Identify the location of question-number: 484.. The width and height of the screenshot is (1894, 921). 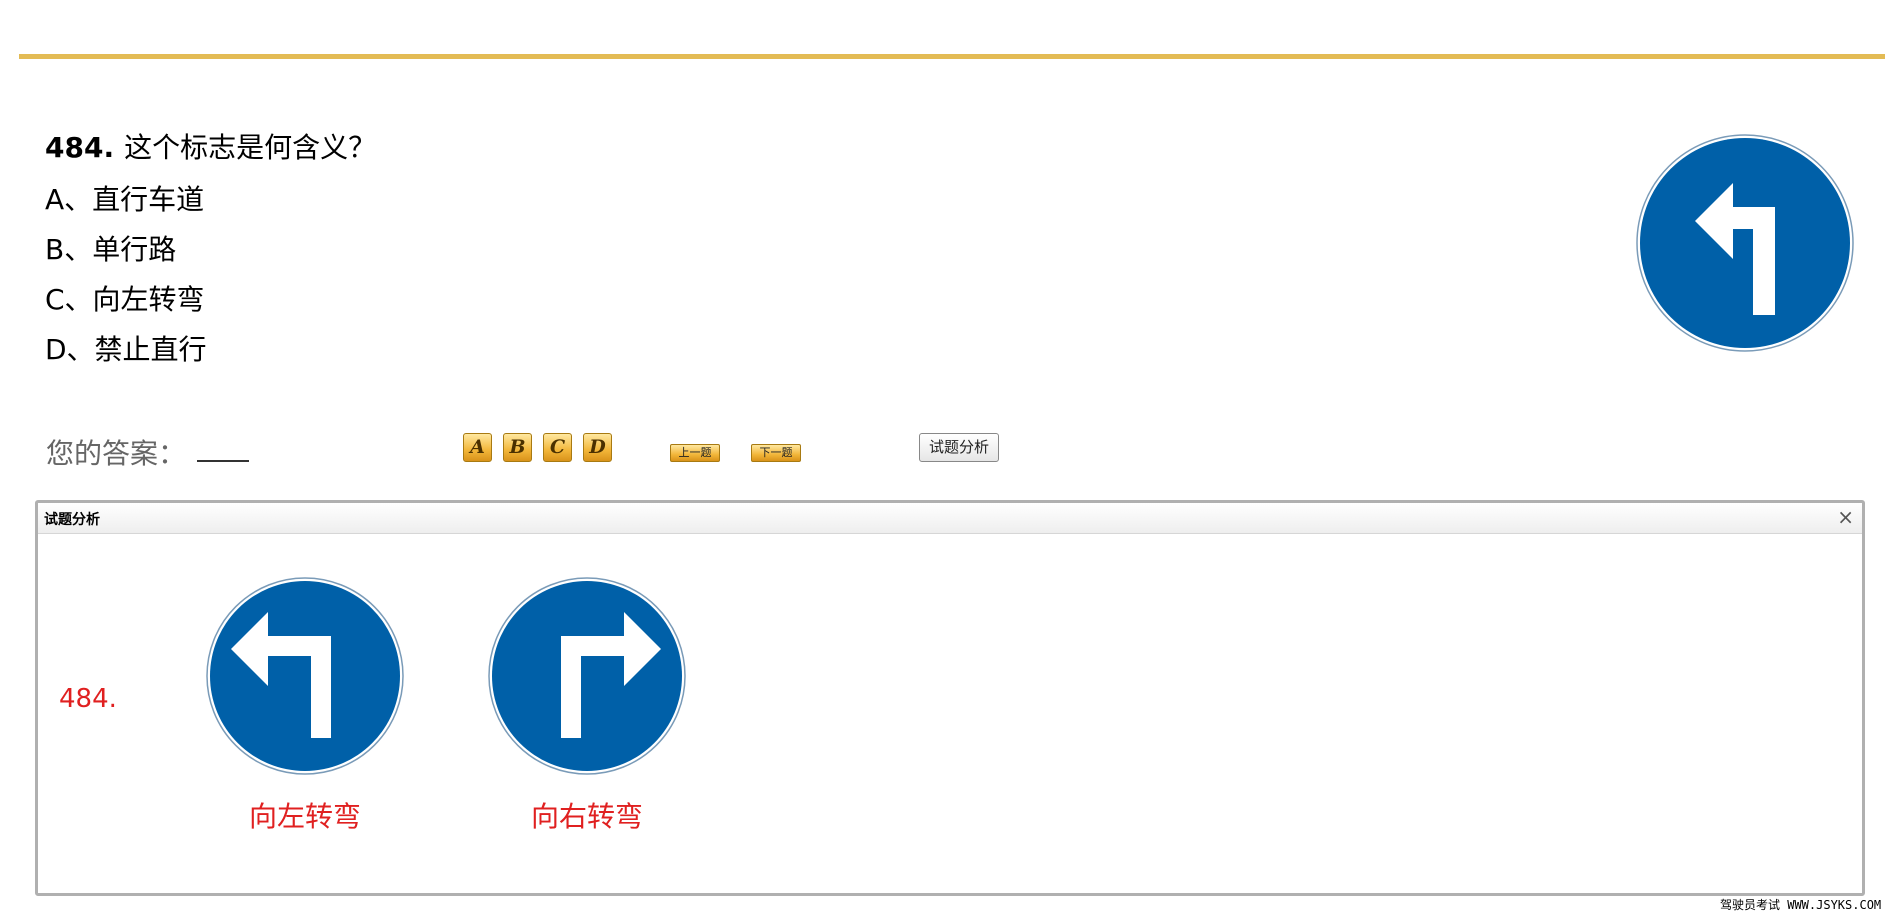
(80, 147).